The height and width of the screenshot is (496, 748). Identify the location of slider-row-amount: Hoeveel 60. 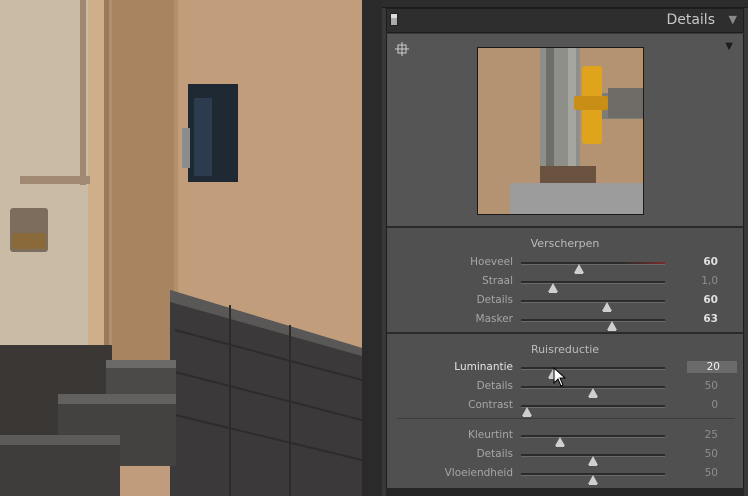
(565, 264).